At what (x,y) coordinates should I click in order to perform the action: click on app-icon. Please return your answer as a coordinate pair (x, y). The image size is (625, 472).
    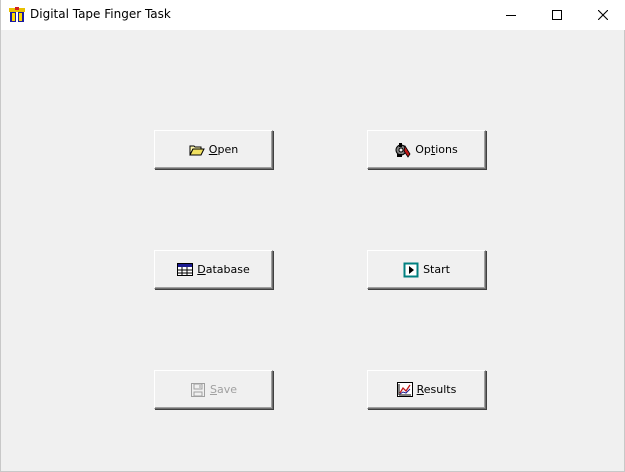
    Looking at the image, I should click on (17, 15).